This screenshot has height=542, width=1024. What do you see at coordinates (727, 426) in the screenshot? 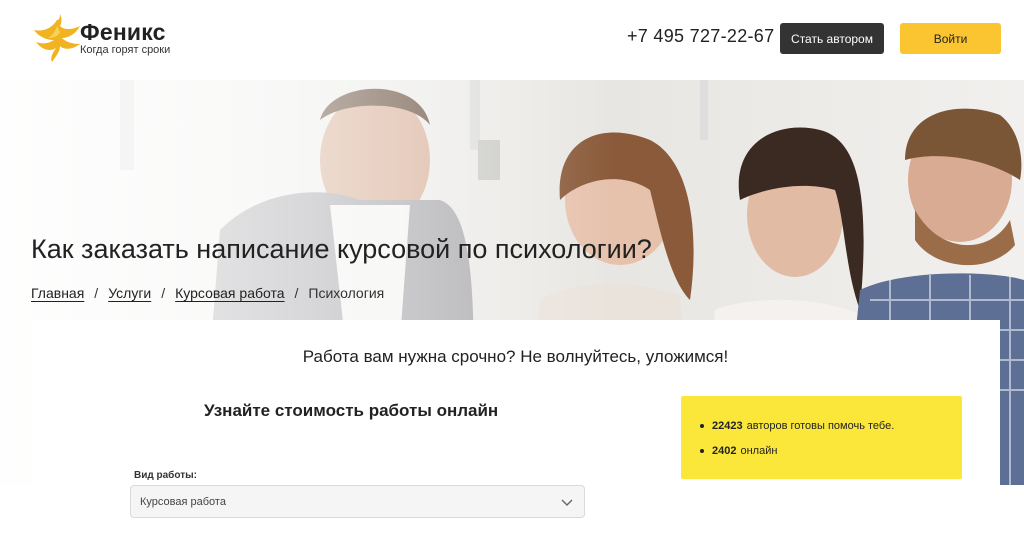
I see `authors-count: 22423` at bounding box center [727, 426].